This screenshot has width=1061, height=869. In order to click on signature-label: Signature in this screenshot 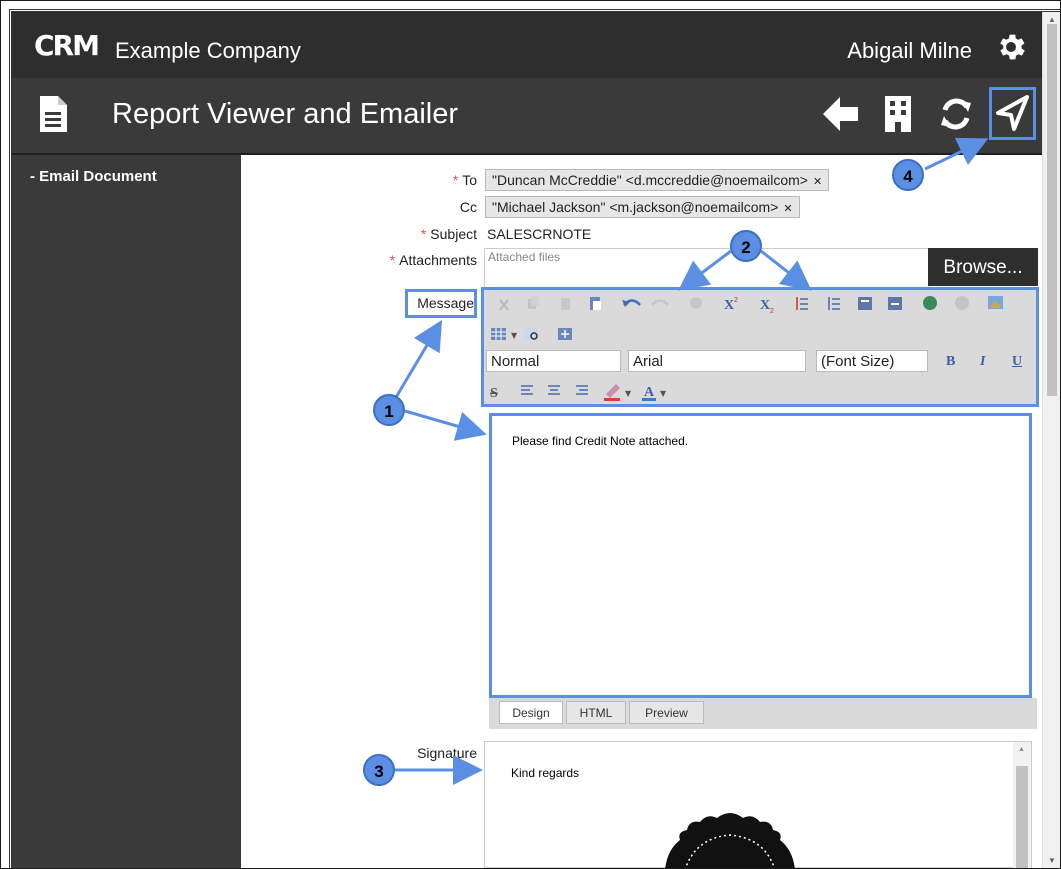, I will do `click(447, 753)`.